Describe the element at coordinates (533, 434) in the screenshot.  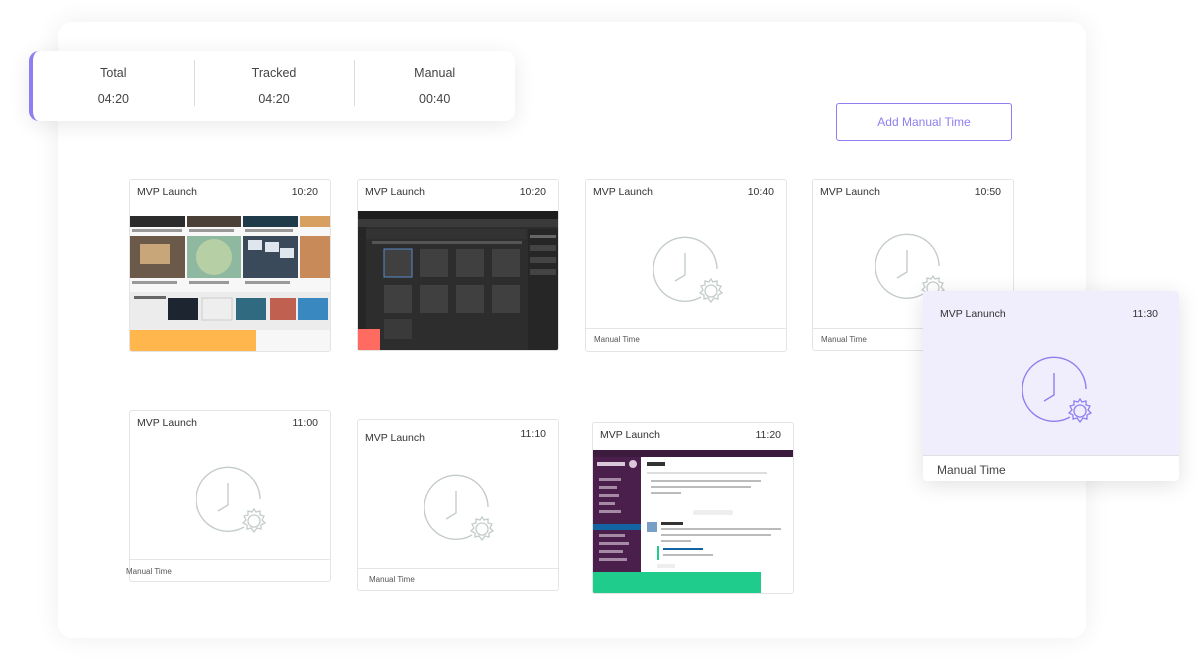
I see `card-time: 11:10` at that location.